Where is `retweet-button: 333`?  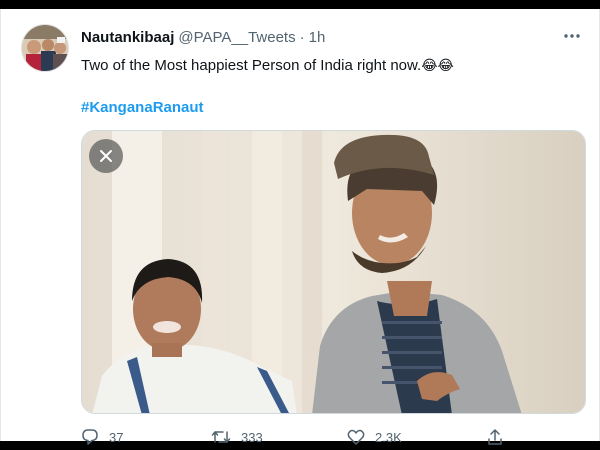
retweet-button: 333 is located at coordinates (237, 437).